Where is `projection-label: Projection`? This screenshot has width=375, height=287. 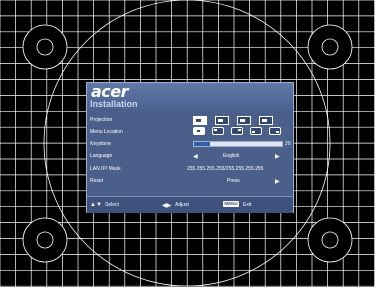
projection-label: Projection is located at coordinates (101, 120).